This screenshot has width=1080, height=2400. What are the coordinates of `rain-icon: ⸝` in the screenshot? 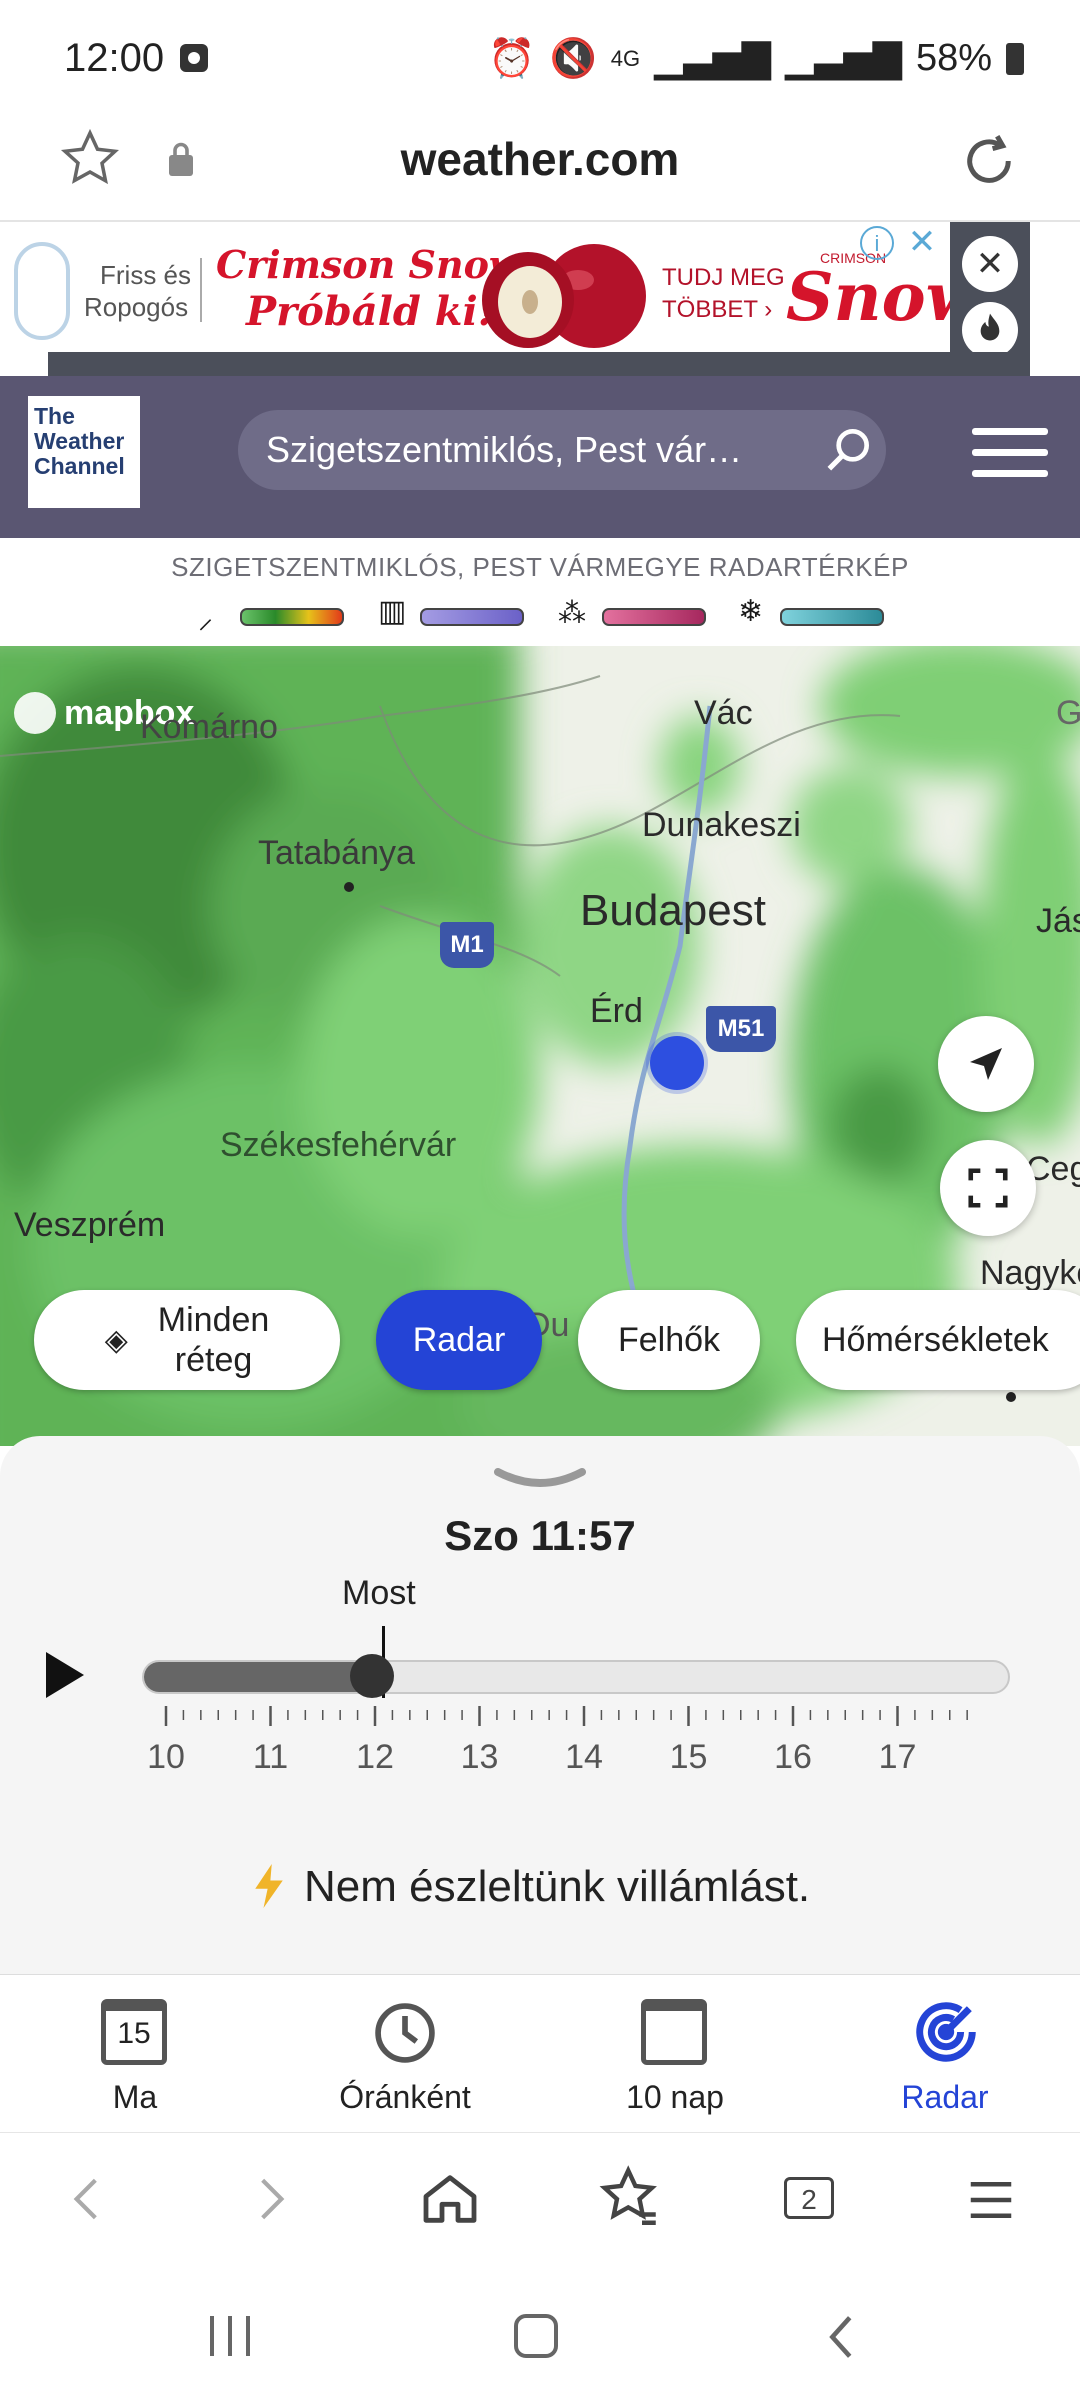 It's located at (205, 618).